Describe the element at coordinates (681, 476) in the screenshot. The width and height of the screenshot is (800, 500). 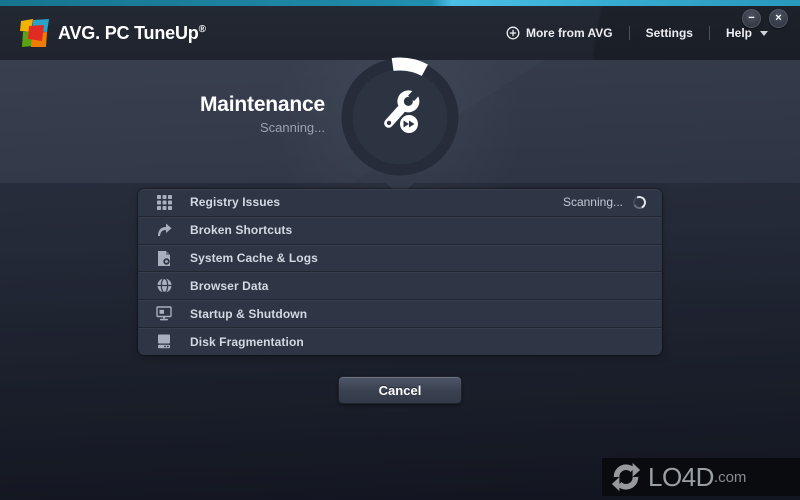
I see `lo4d-name: LO4D` at that location.